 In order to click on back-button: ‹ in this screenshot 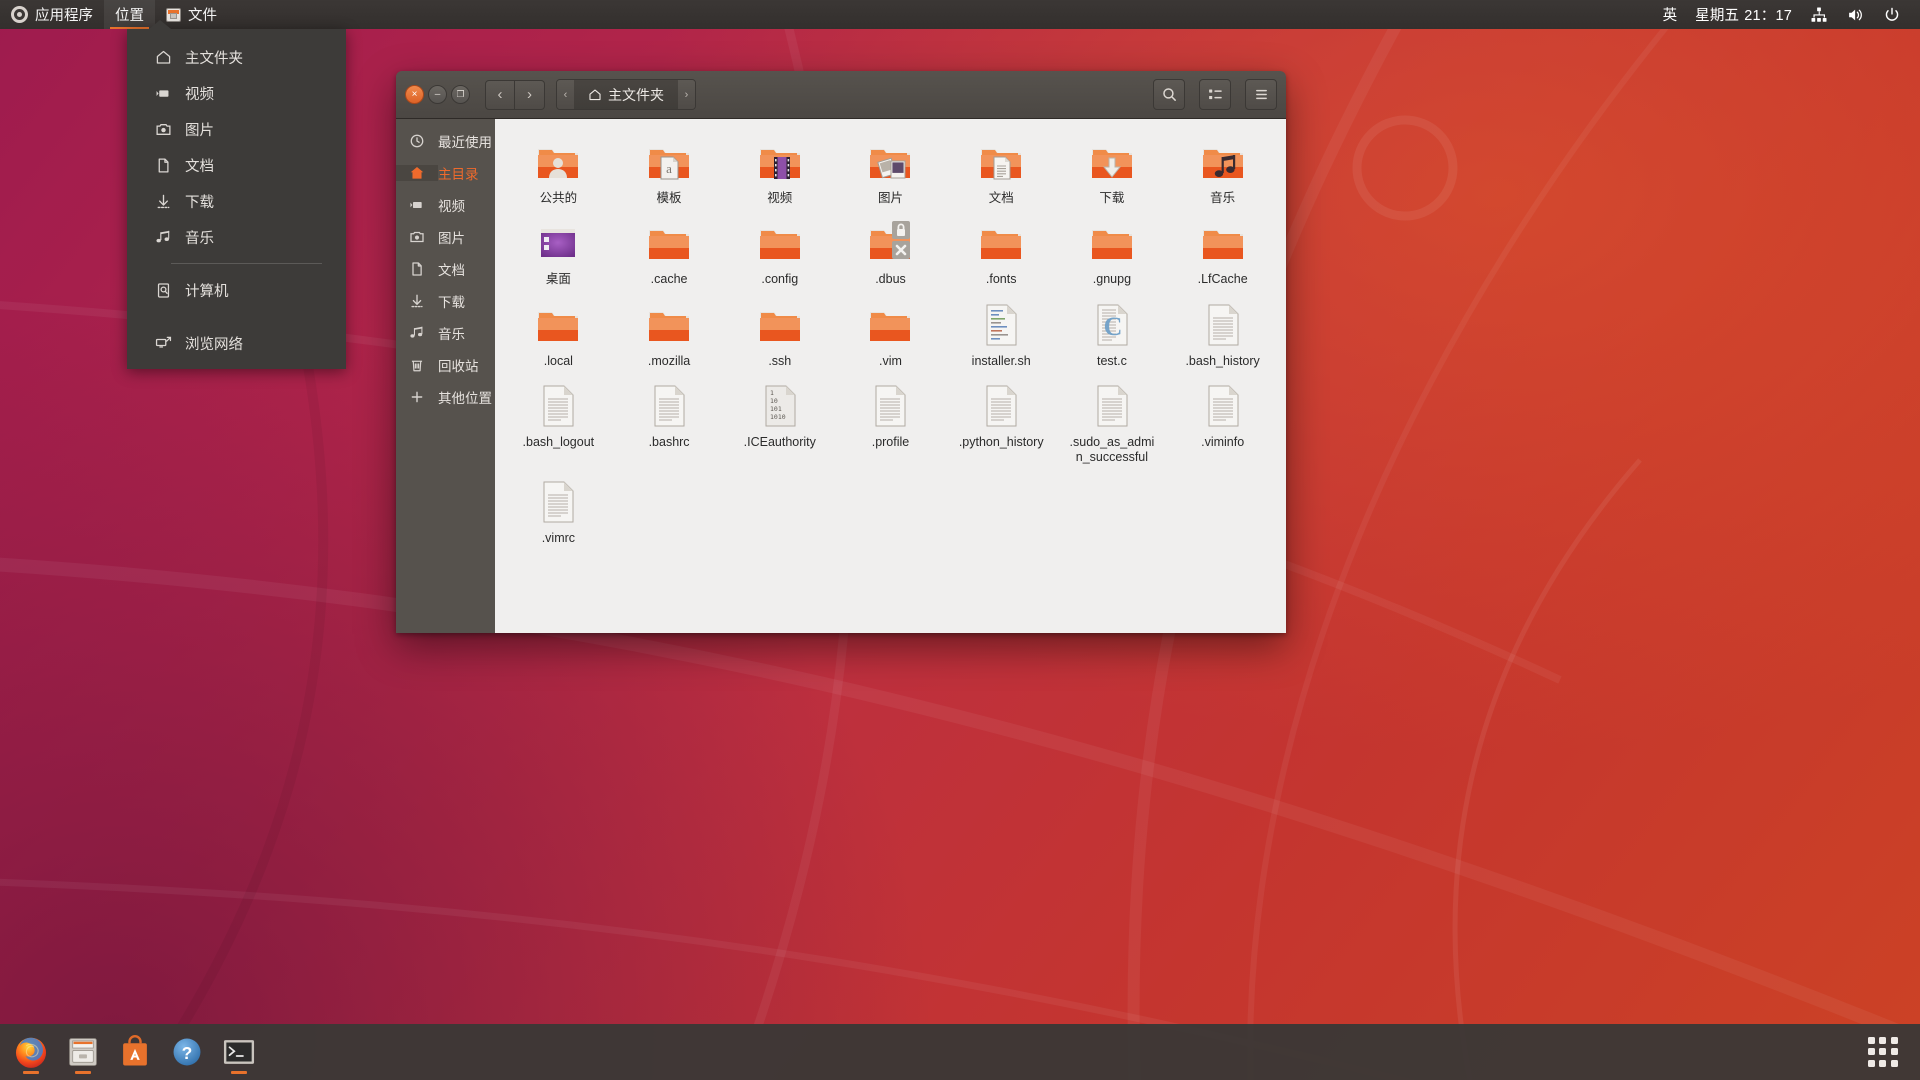, I will do `click(500, 94)`.